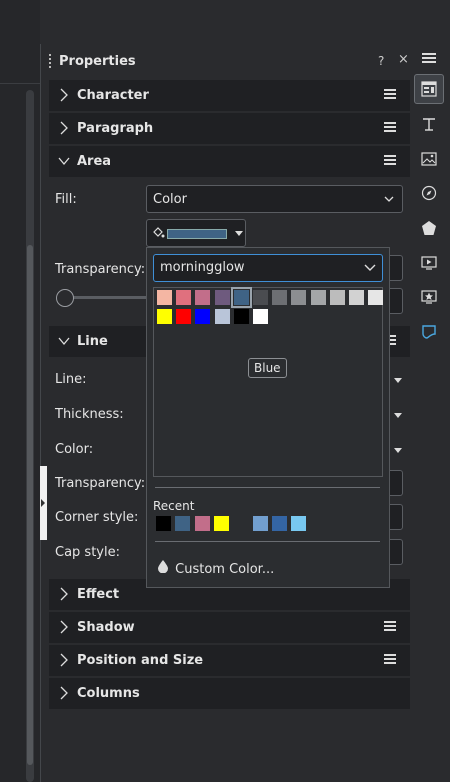 The image size is (450, 782). Describe the element at coordinates (89, 414) in the screenshot. I see `line-thickness-label: Thickness:` at that location.